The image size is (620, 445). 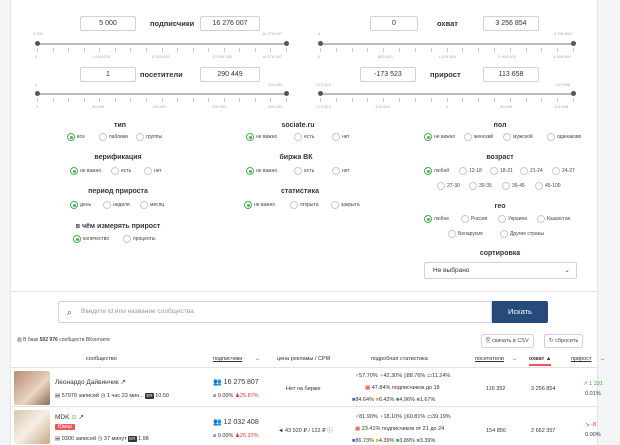 What do you see at coordinates (478, 137) in the screenshot?
I see `gender-option-female: женский` at bounding box center [478, 137].